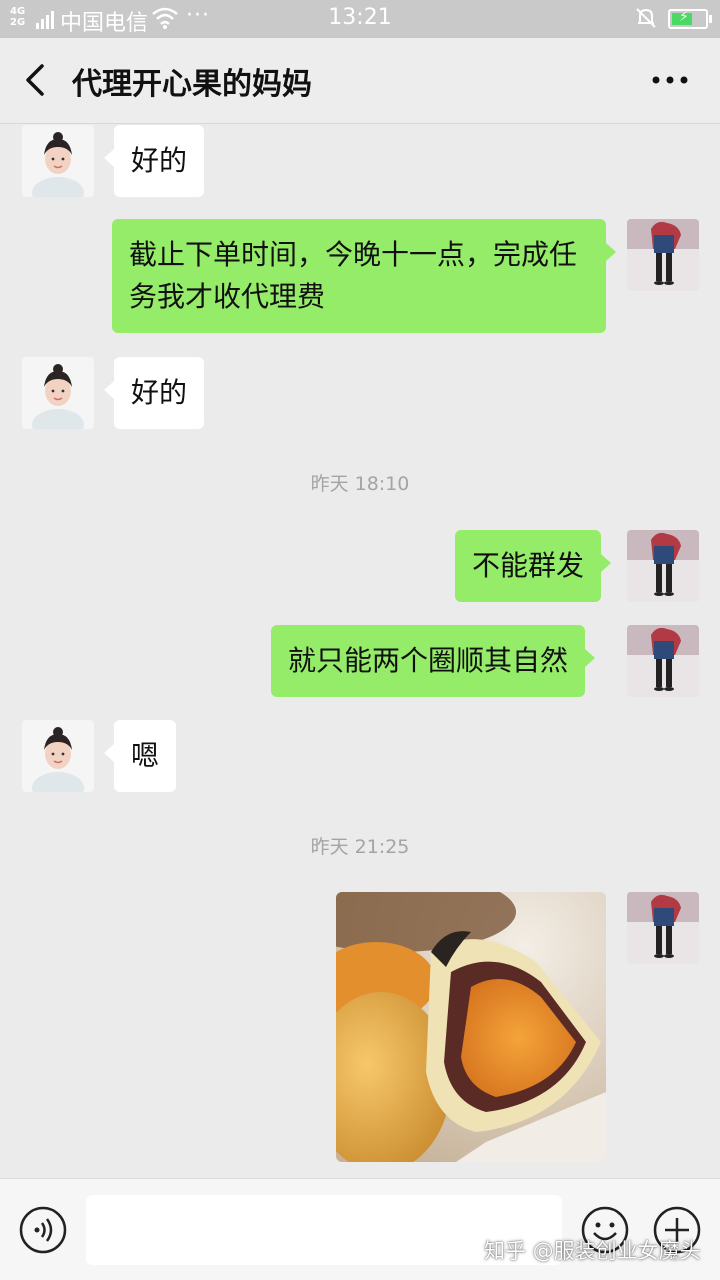  I want to click on sent-message: 就只能两个圈顺其自然, so click(433, 661).